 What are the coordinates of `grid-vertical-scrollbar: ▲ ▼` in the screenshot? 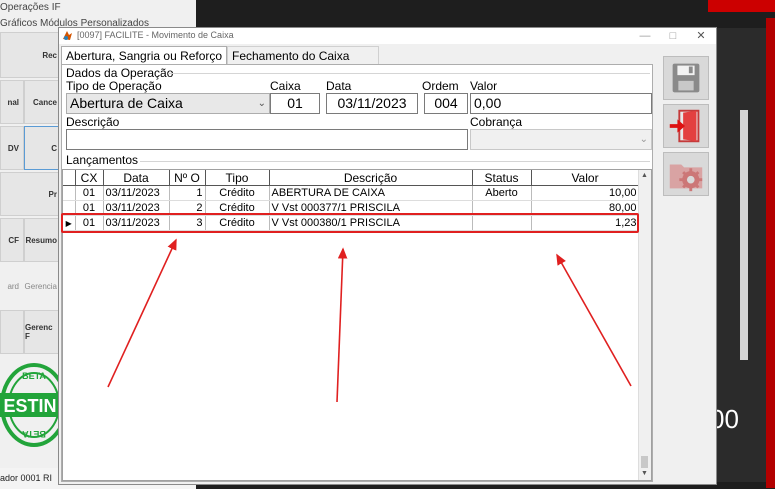 It's located at (644, 325).